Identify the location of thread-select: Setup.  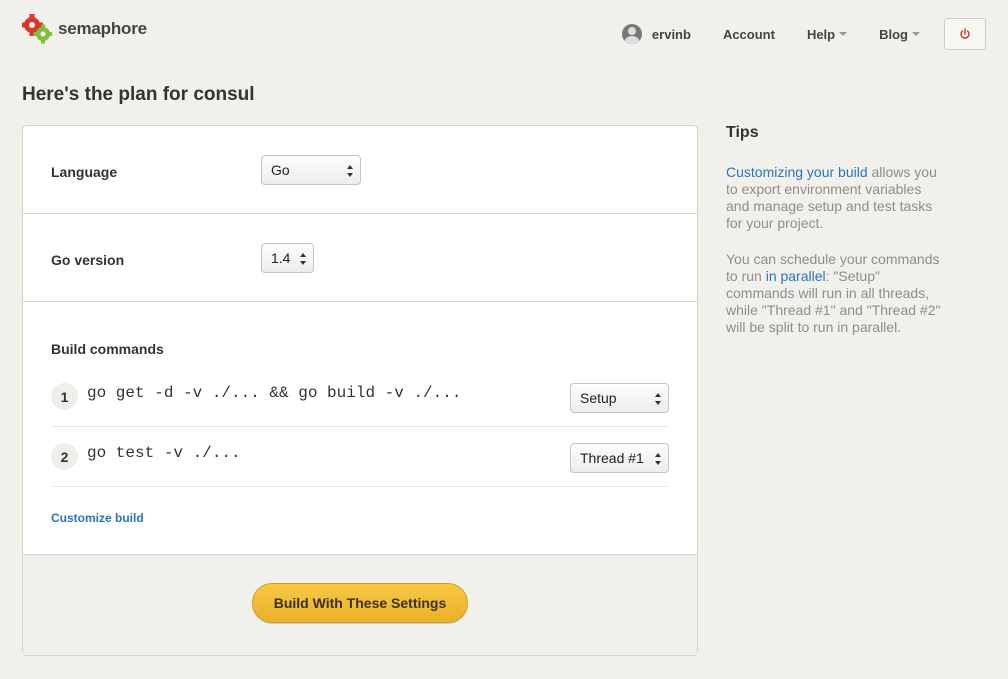
(619, 398).